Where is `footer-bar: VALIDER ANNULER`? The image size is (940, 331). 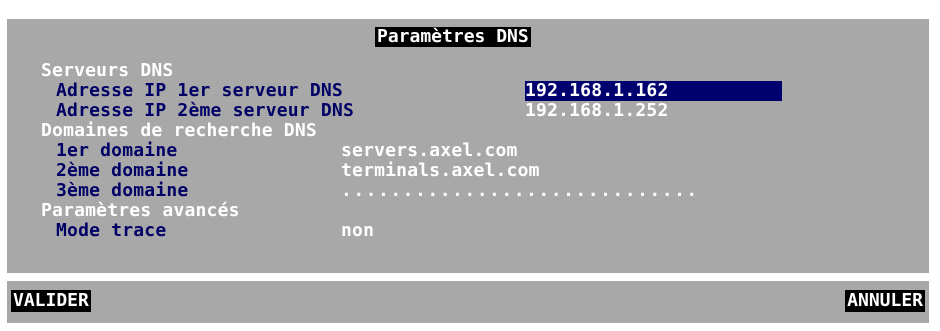
footer-bar: VALIDER ANNULER is located at coordinates (468, 302).